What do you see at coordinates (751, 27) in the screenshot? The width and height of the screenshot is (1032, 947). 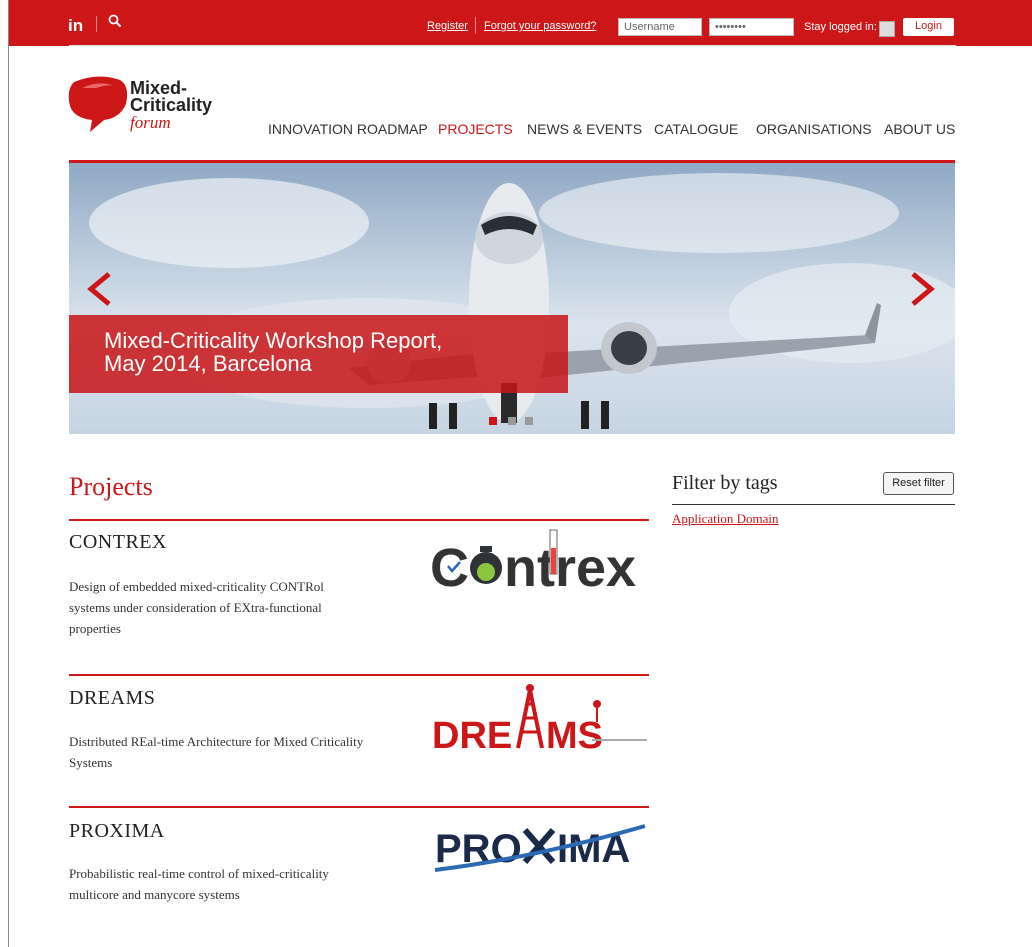 I see `password-input: ••••••••` at bounding box center [751, 27].